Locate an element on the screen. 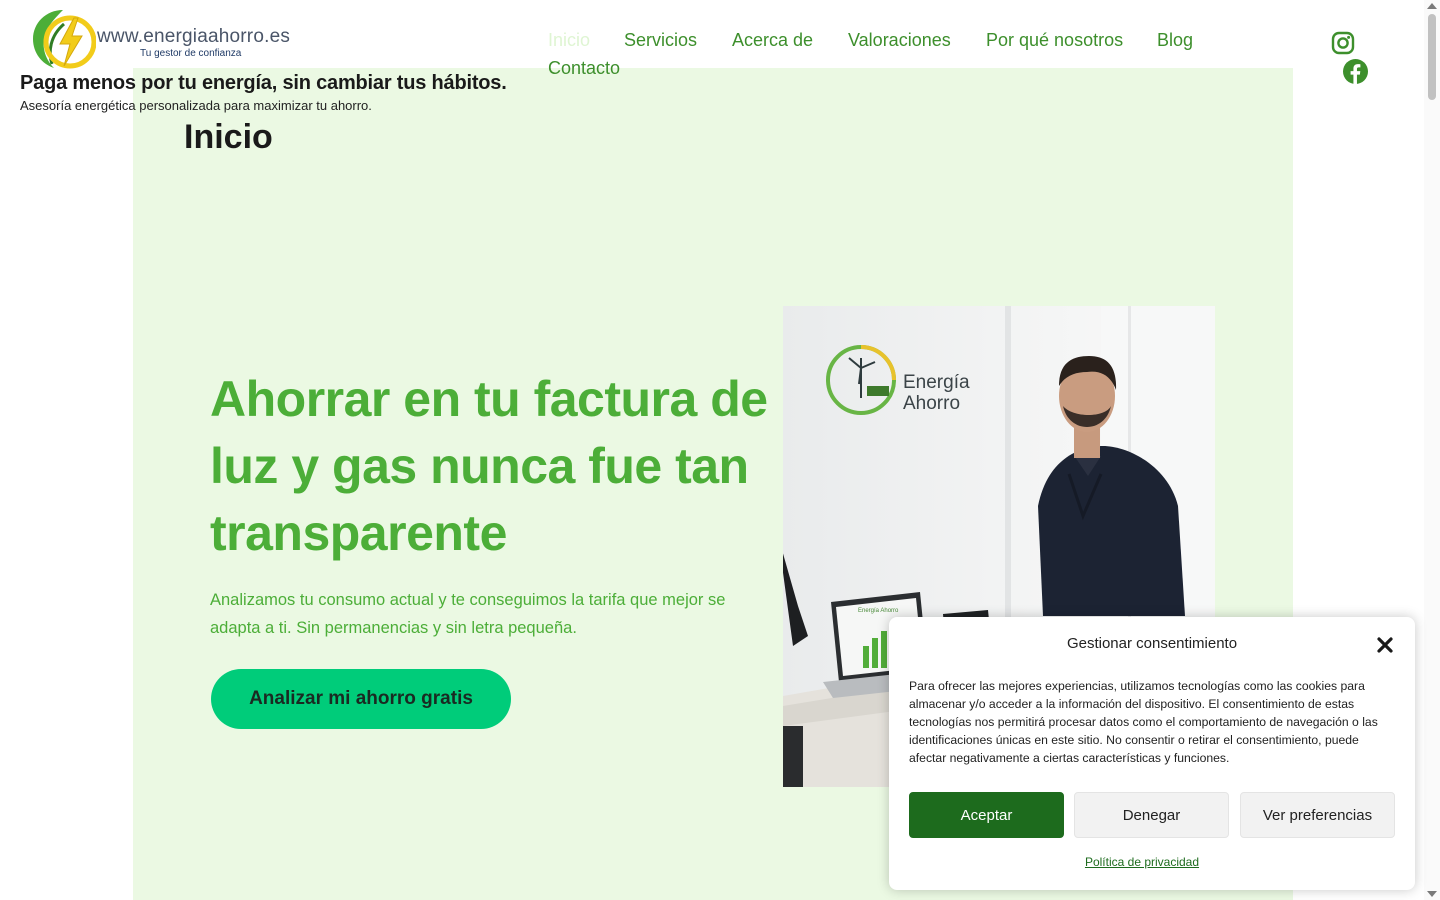 This screenshot has height=900, width=1440. nav-item-valoraciones: Valoraciones is located at coordinates (899, 40).